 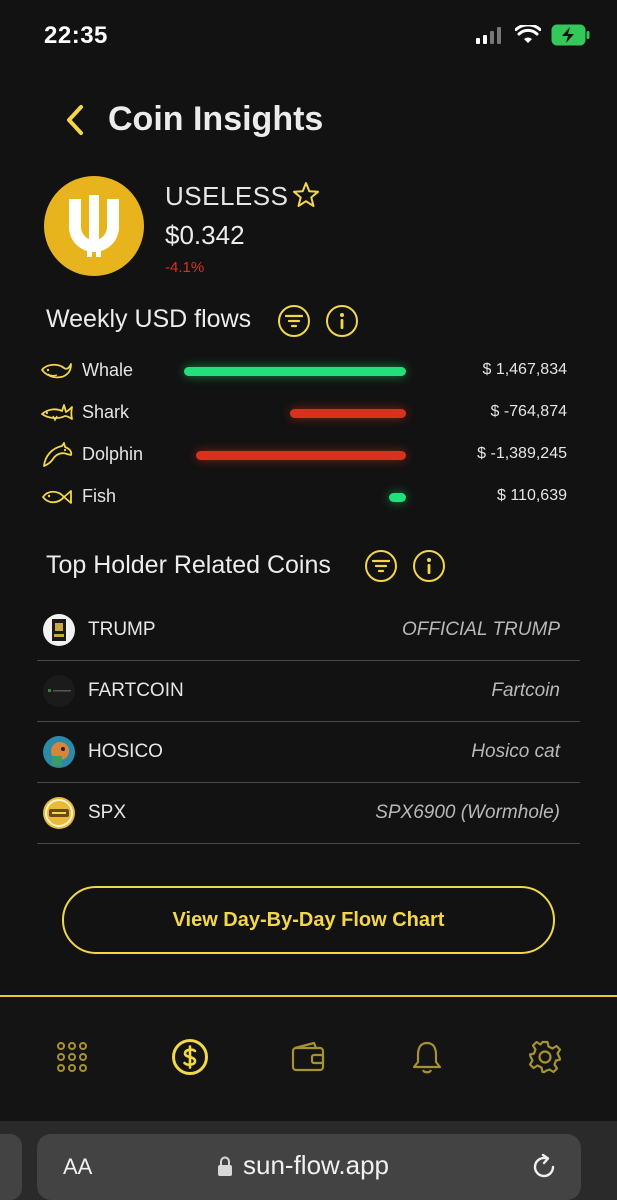 I want to click on flow-row-shark: Shark $ -764,874, so click(x=310, y=414).